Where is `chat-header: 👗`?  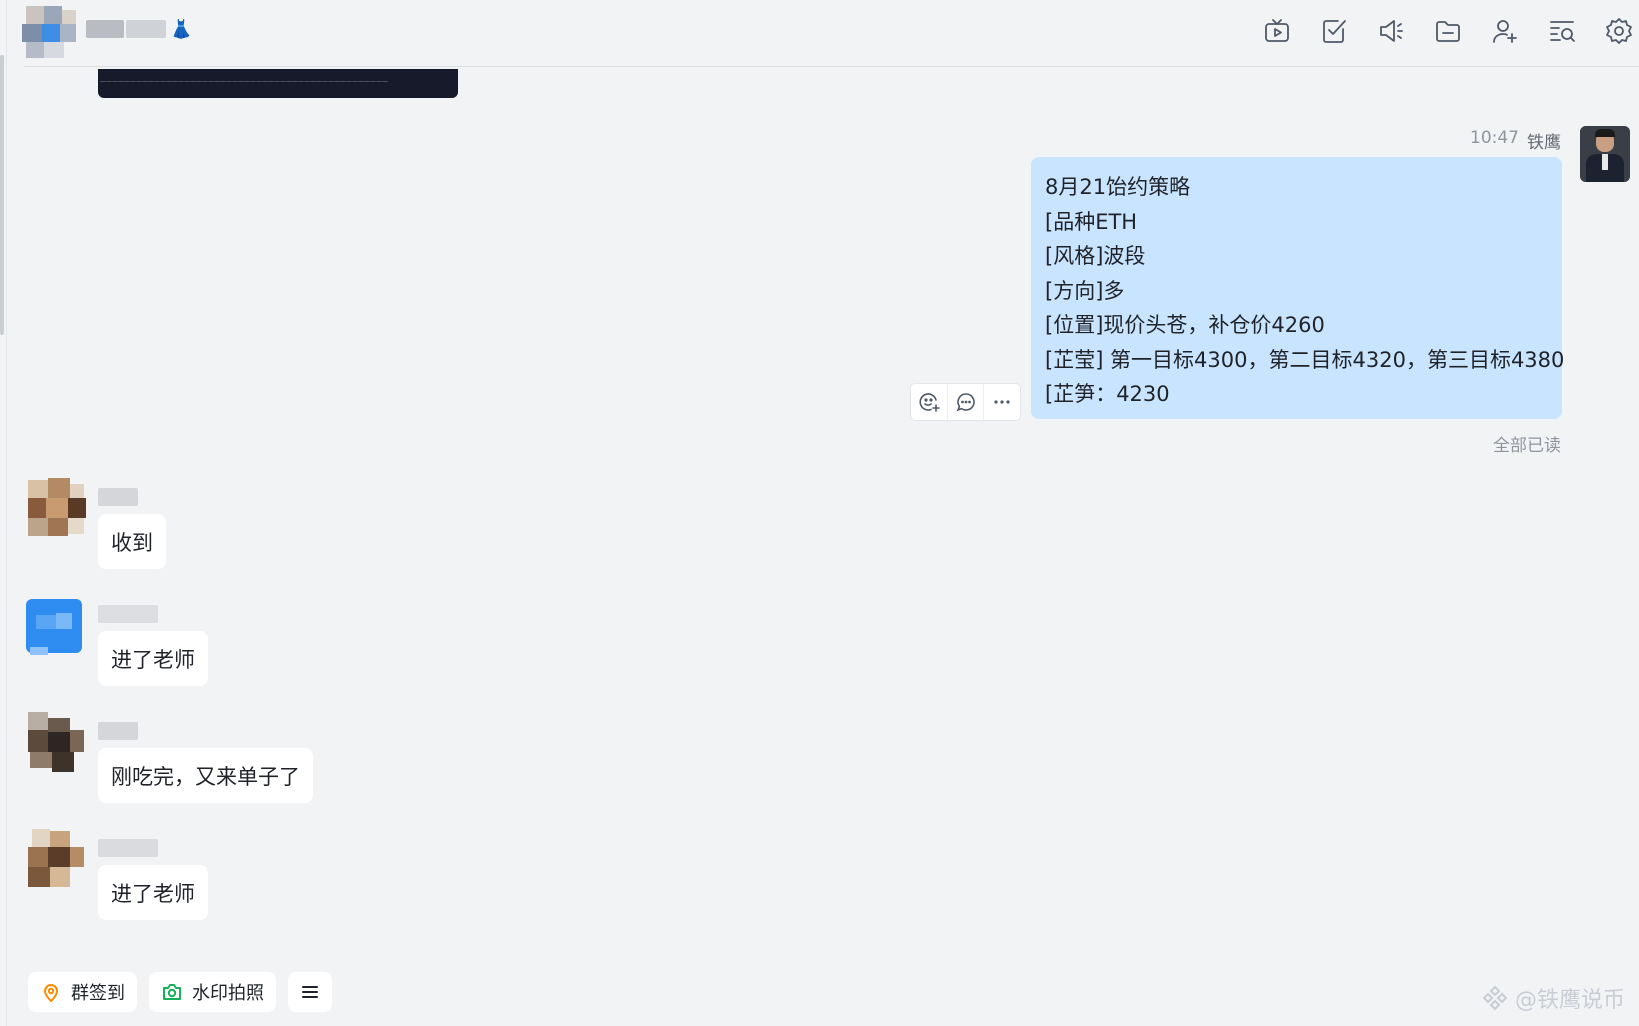
chat-header: 👗 is located at coordinates (819, 33).